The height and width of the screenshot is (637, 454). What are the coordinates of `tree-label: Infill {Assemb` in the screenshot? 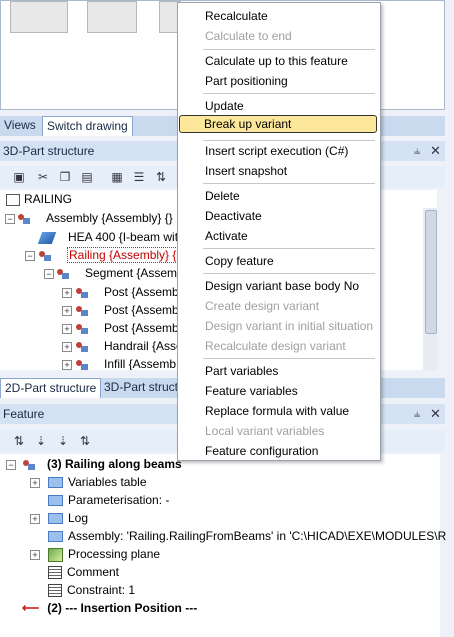 It's located at (140, 363).